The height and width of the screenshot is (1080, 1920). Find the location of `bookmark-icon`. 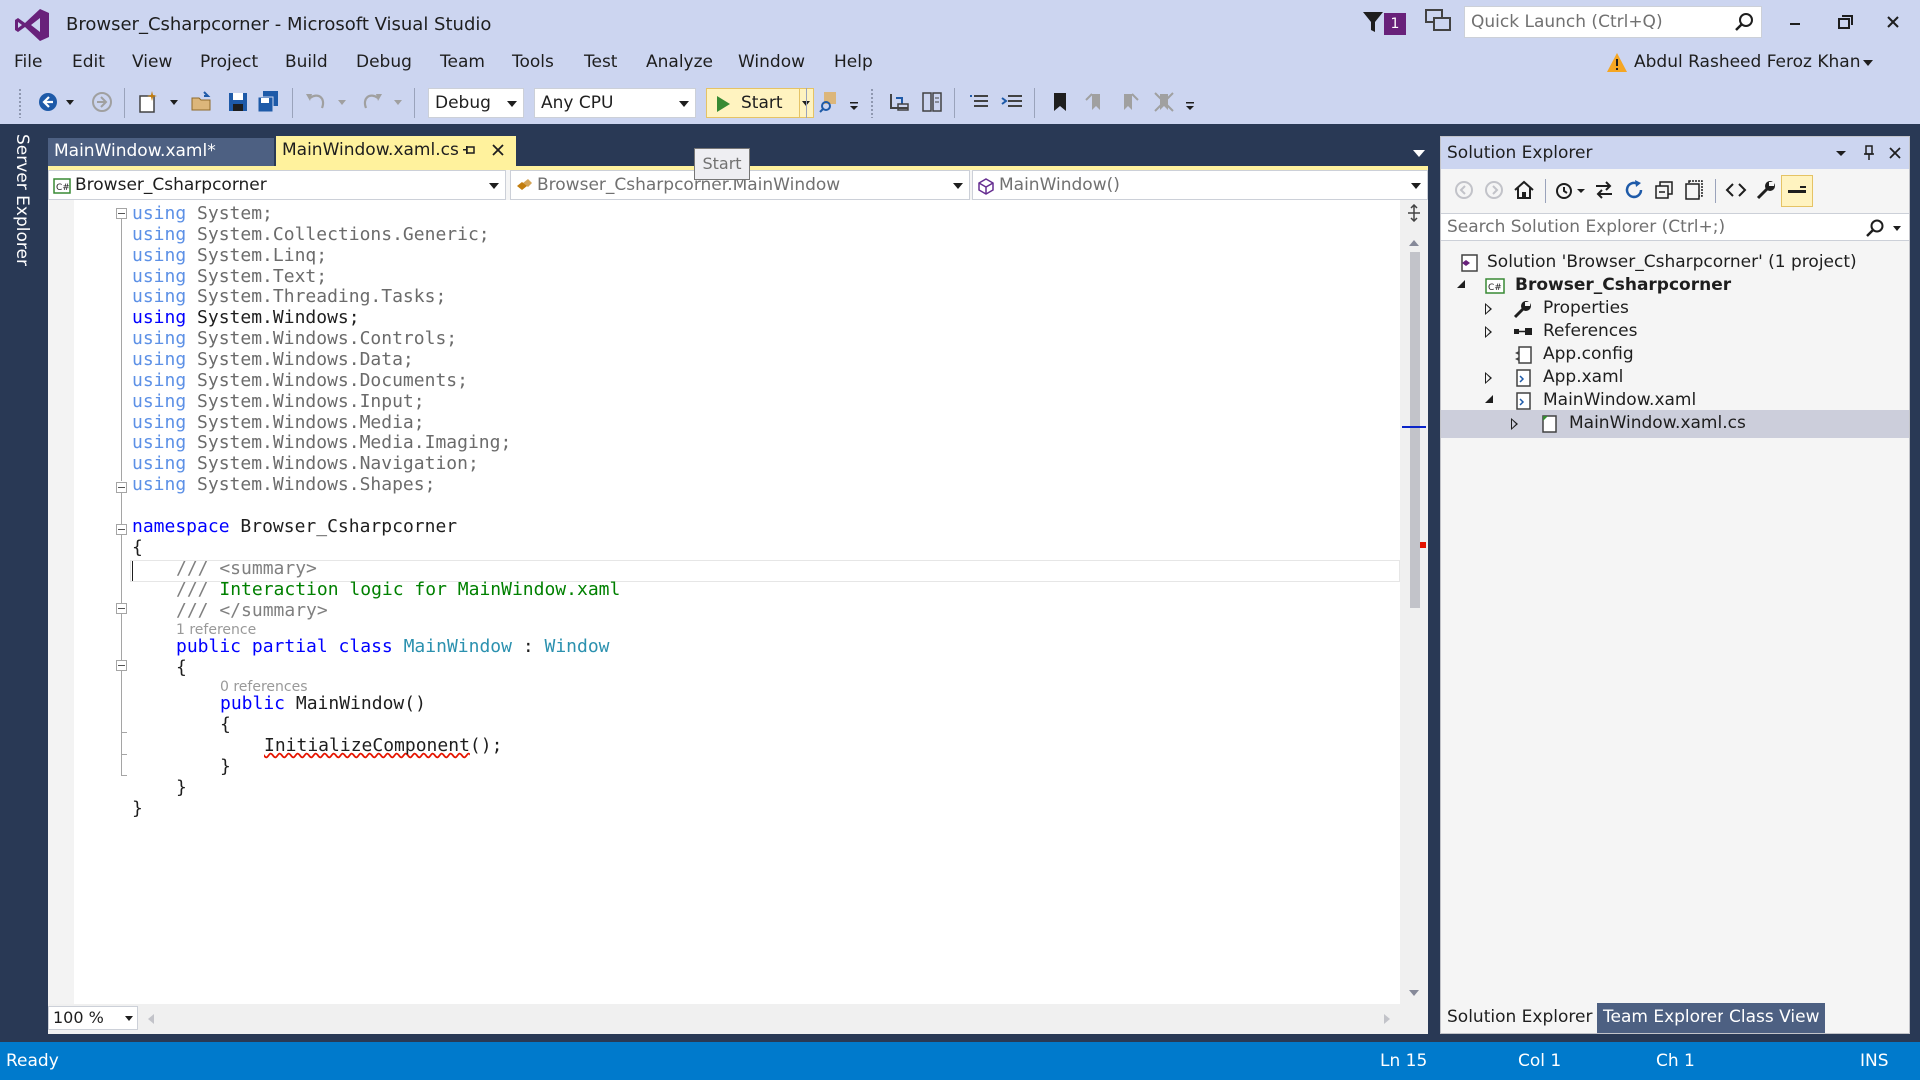

bookmark-icon is located at coordinates (1060, 102).